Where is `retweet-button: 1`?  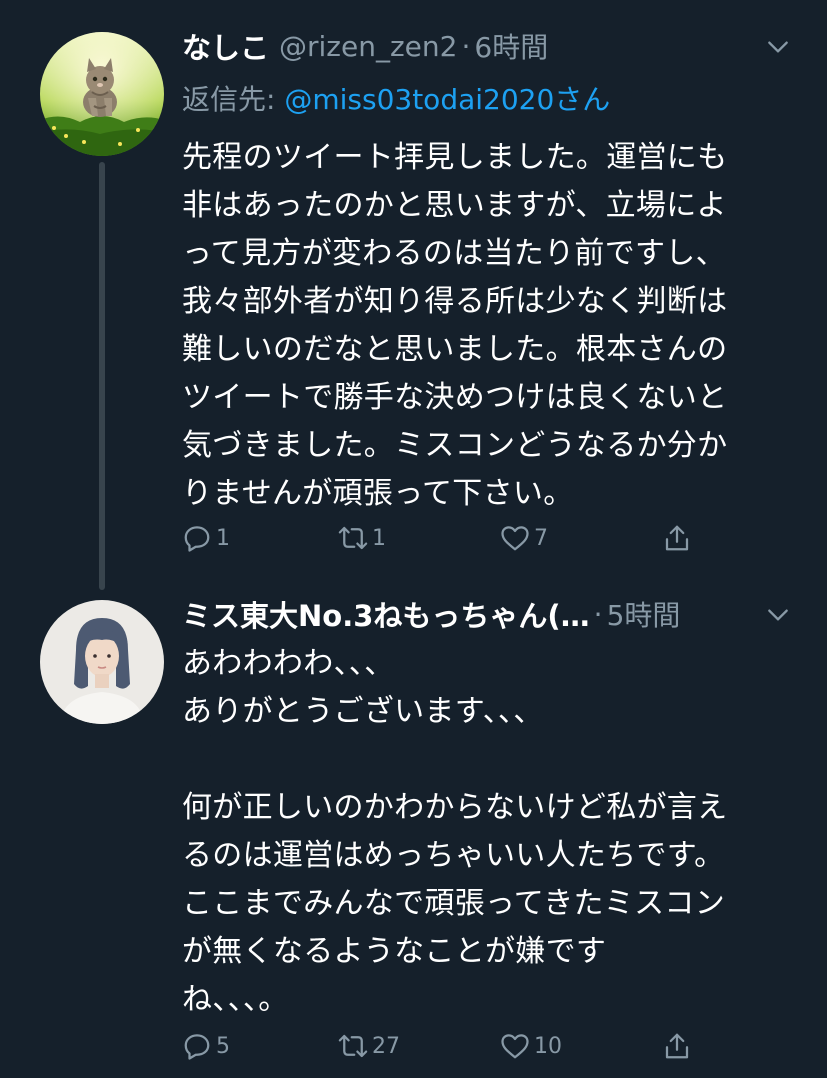
retweet-button: 1 is located at coordinates (362, 538).